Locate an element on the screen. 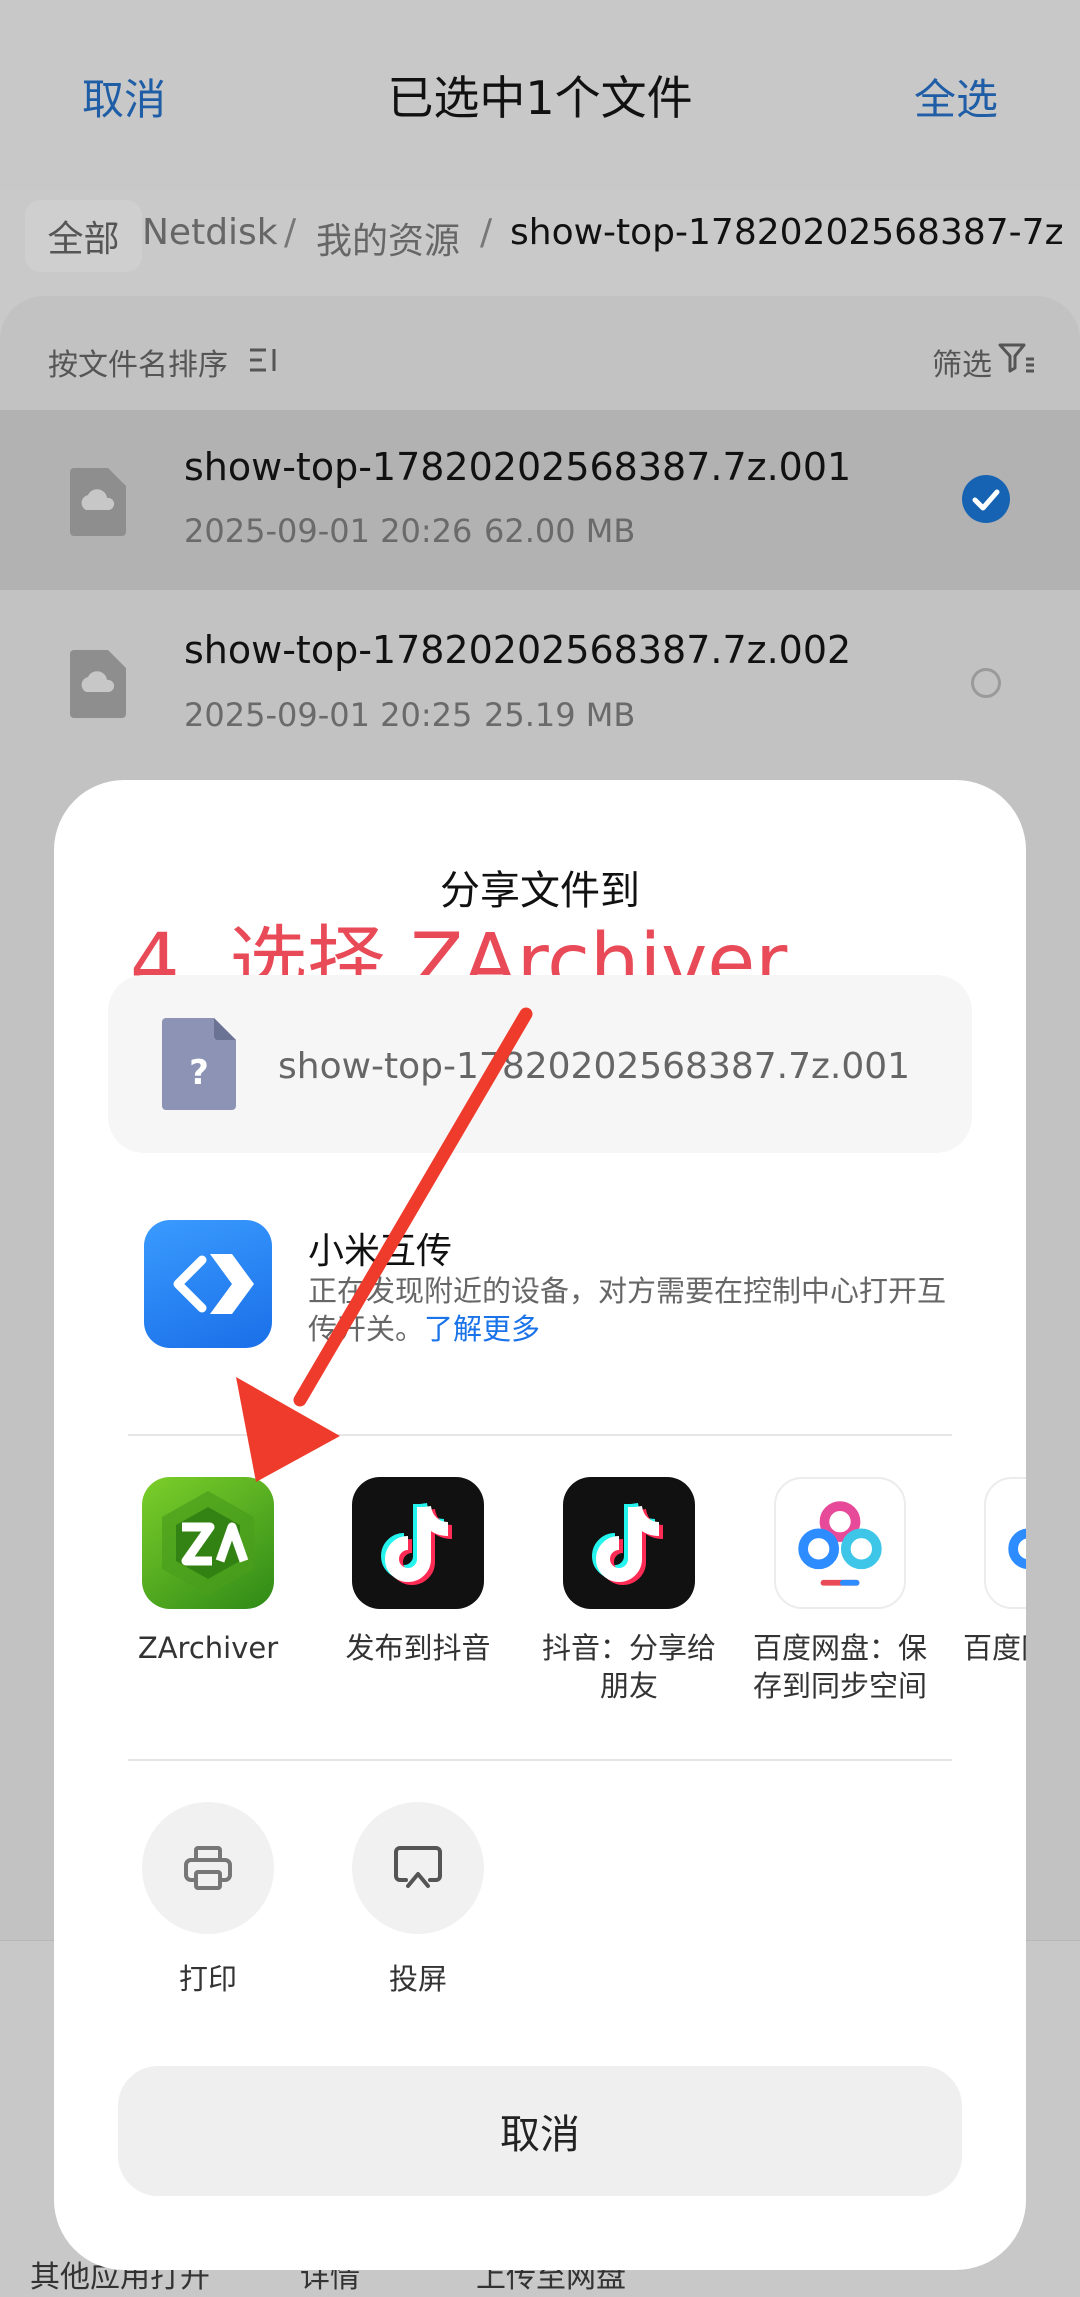 This screenshot has width=1080, height=2297. breadcrumb-item-netdisk: Netdisk is located at coordinates (210, 232).